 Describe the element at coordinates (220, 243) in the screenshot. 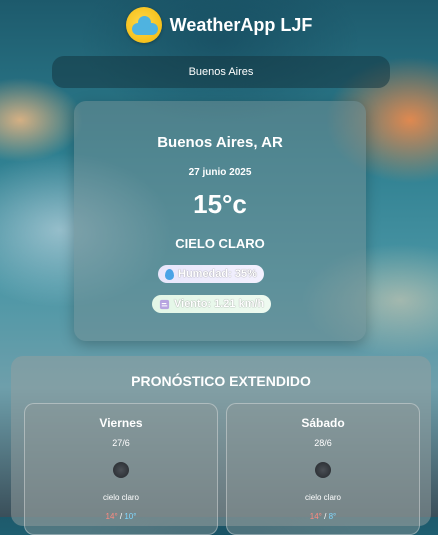

I see `current-description: CIELO CLARO` at that location.